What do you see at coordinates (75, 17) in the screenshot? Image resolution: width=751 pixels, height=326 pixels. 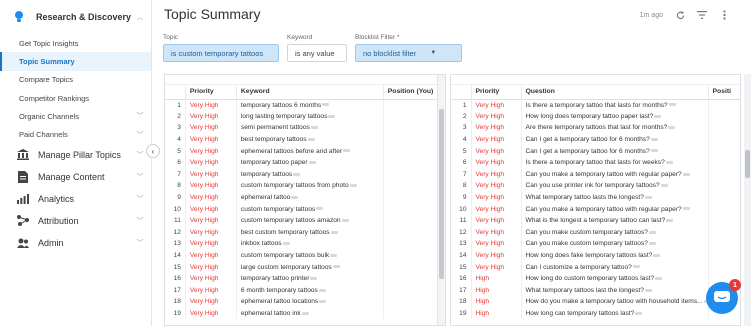 I see `sidebar-header-research-discovery: Research & Discovery ︿` at bounding box center [75, 17].